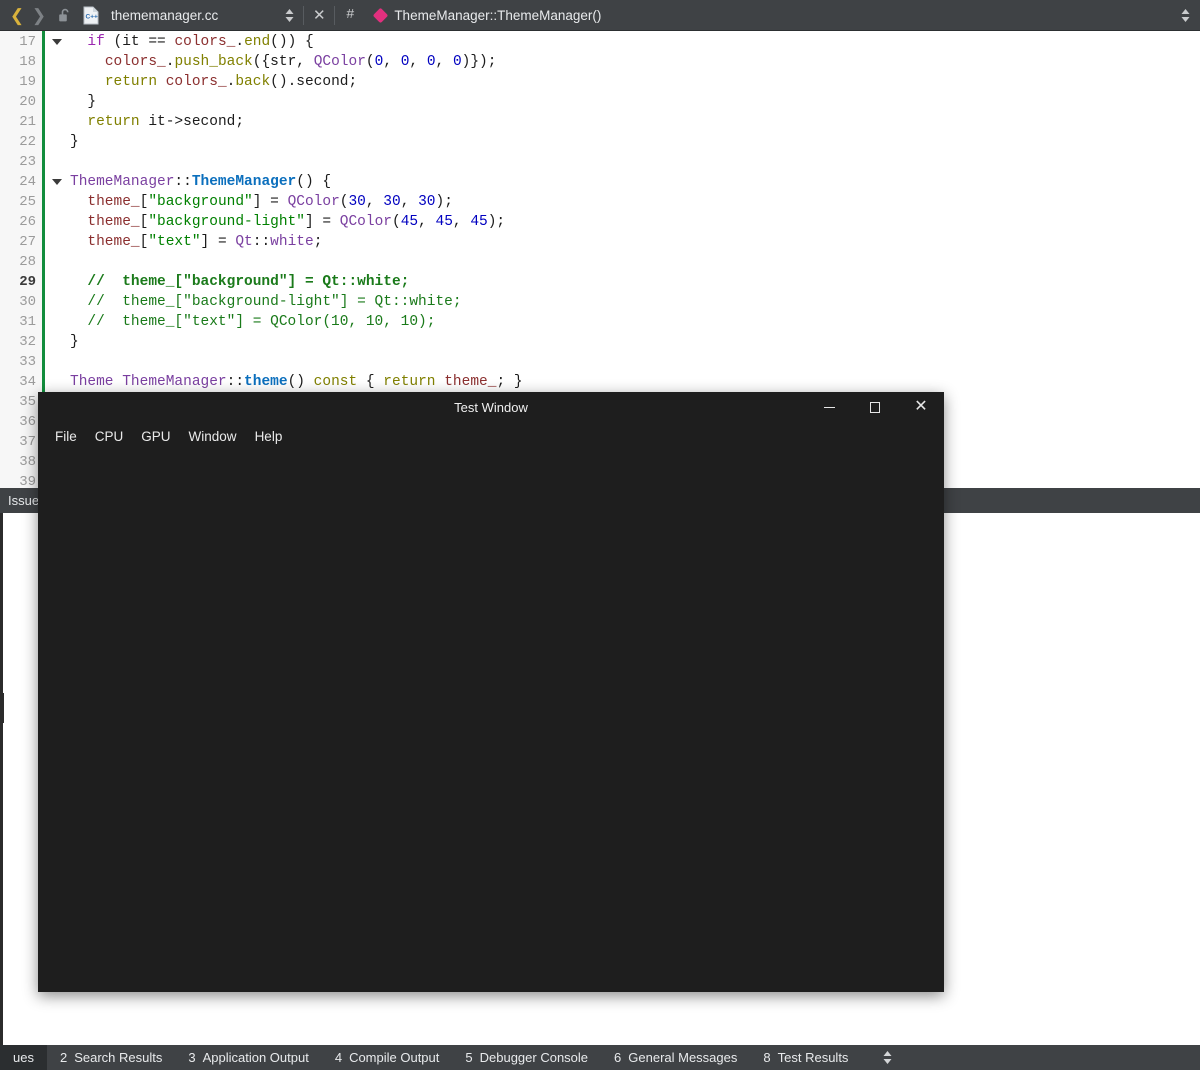 The height and width of the screenshot is (1070, 1200). Describe the element at coordinates (1185, 15) in the screenshot. I see `split-editor-spinner-icon` at that location.